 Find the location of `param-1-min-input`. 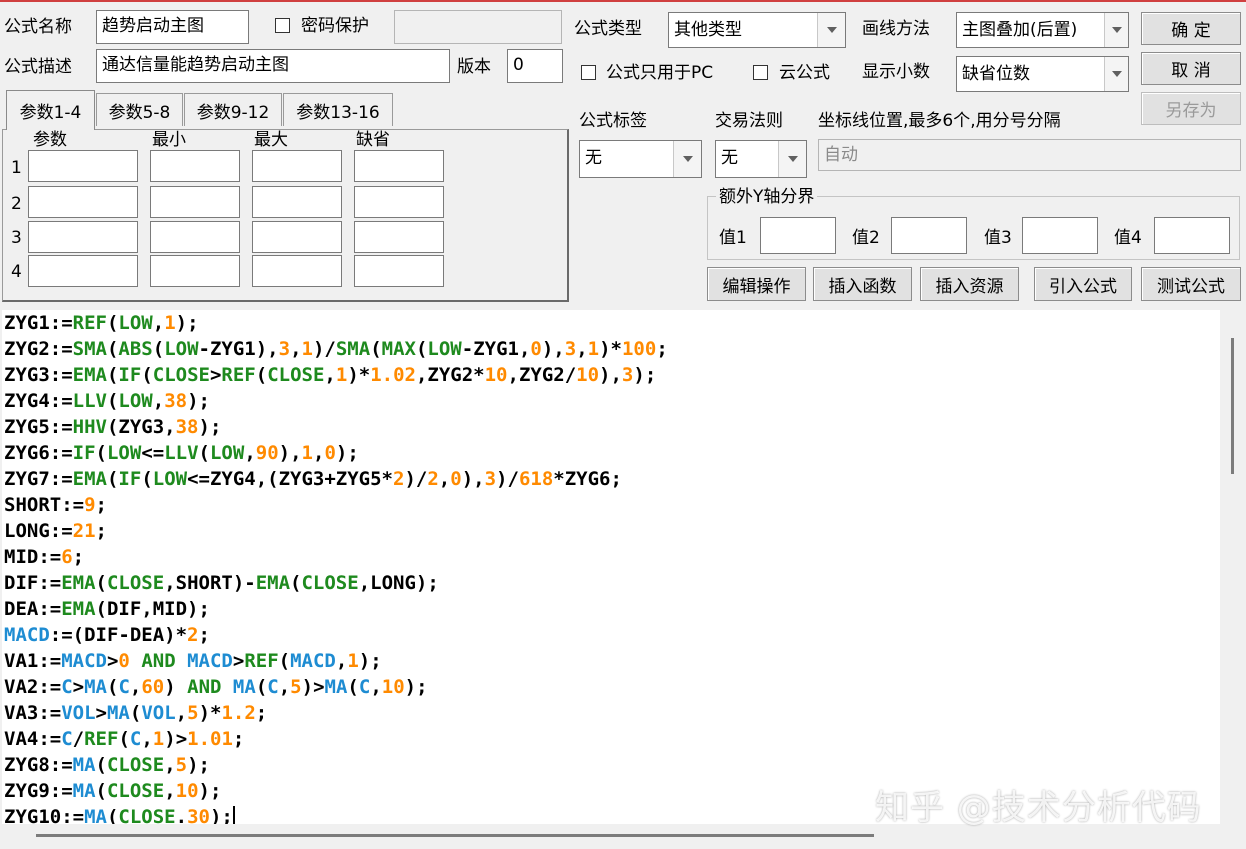

param-1-min-input is located at coordinates (195, 166).